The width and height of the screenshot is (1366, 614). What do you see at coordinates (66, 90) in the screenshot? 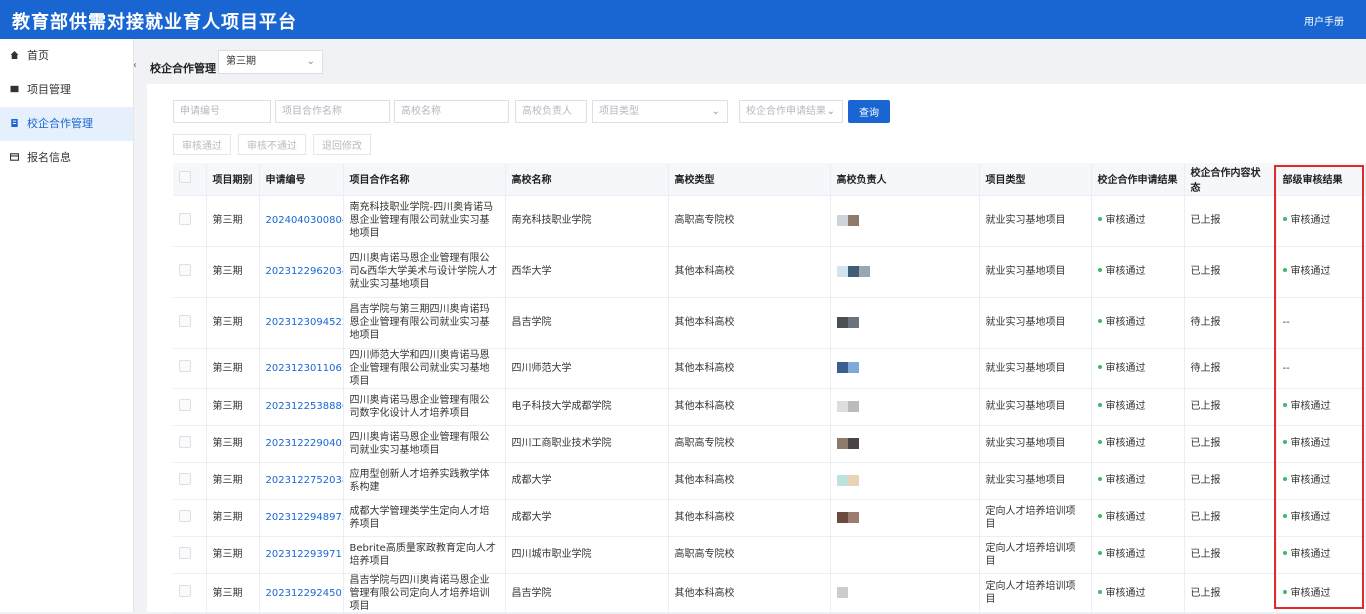
I see `sidebar-item-projects: 项目管理` at bounding box center [66, 90].